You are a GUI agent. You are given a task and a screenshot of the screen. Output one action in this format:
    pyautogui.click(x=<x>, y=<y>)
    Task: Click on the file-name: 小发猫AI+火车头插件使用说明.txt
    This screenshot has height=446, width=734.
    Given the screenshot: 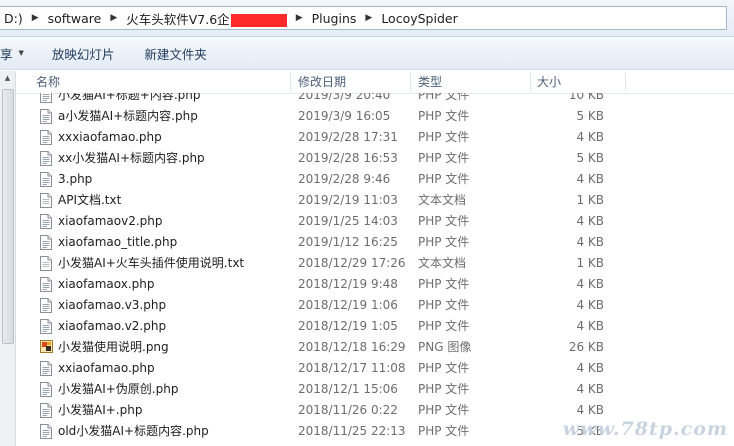 What is the action you would take?
    pyautogui.click(x=151, y=263)
    